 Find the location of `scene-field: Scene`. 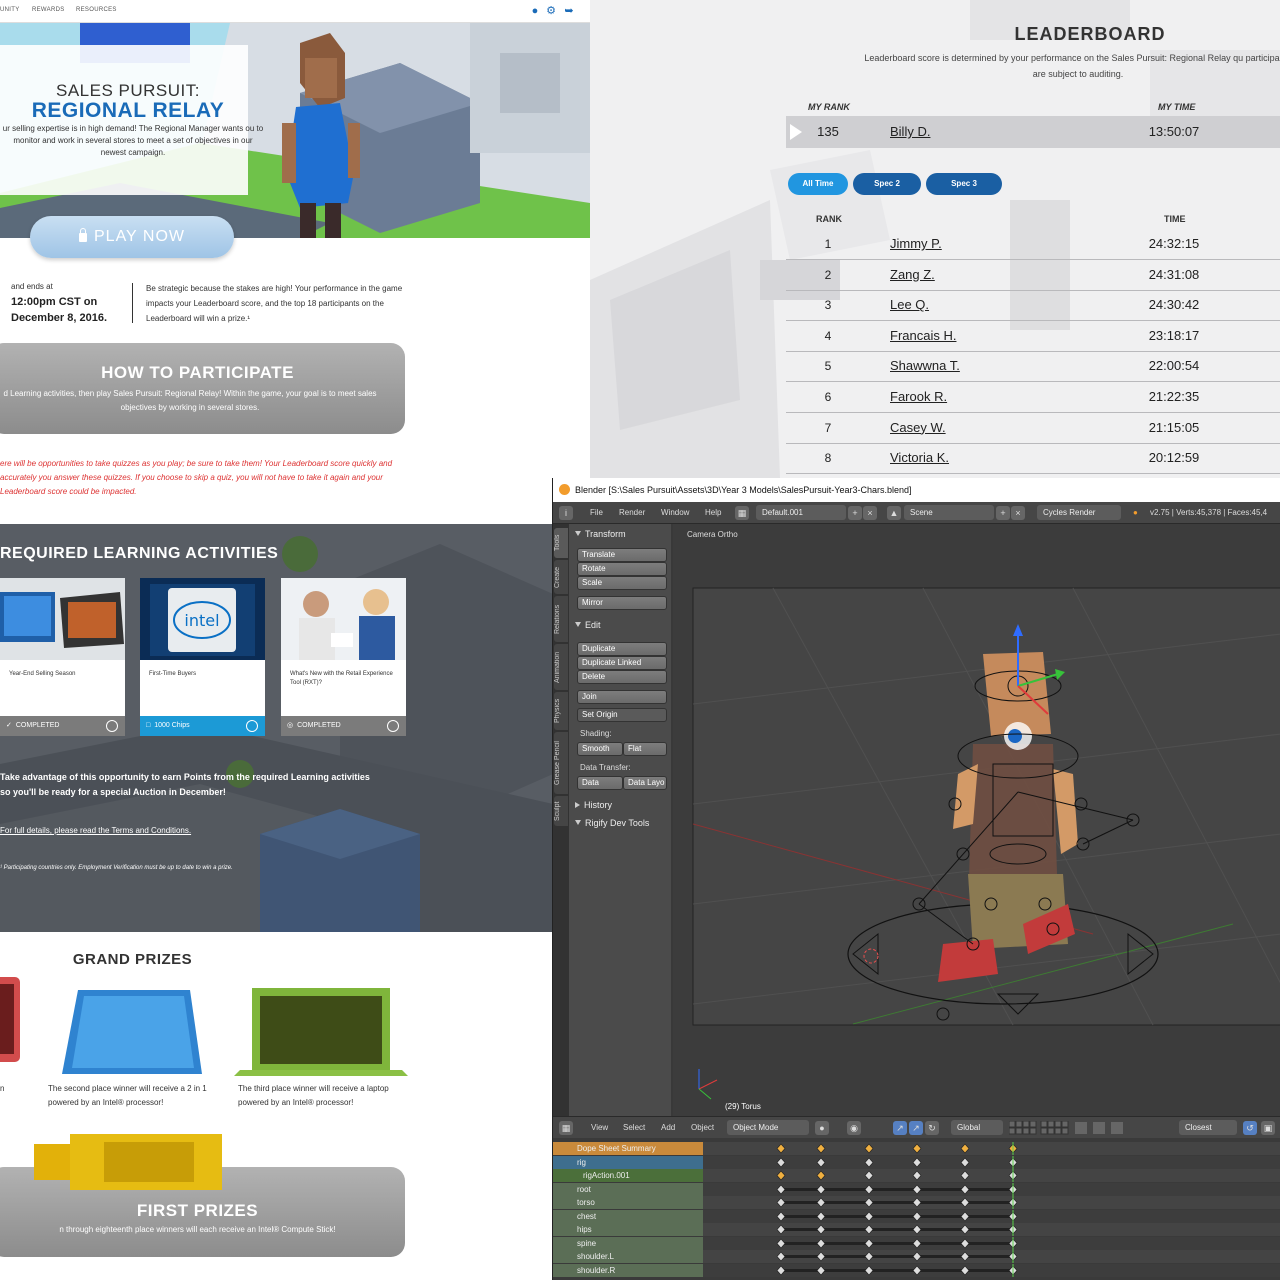

scene-field: Scene is located at coordinates (949, 512).